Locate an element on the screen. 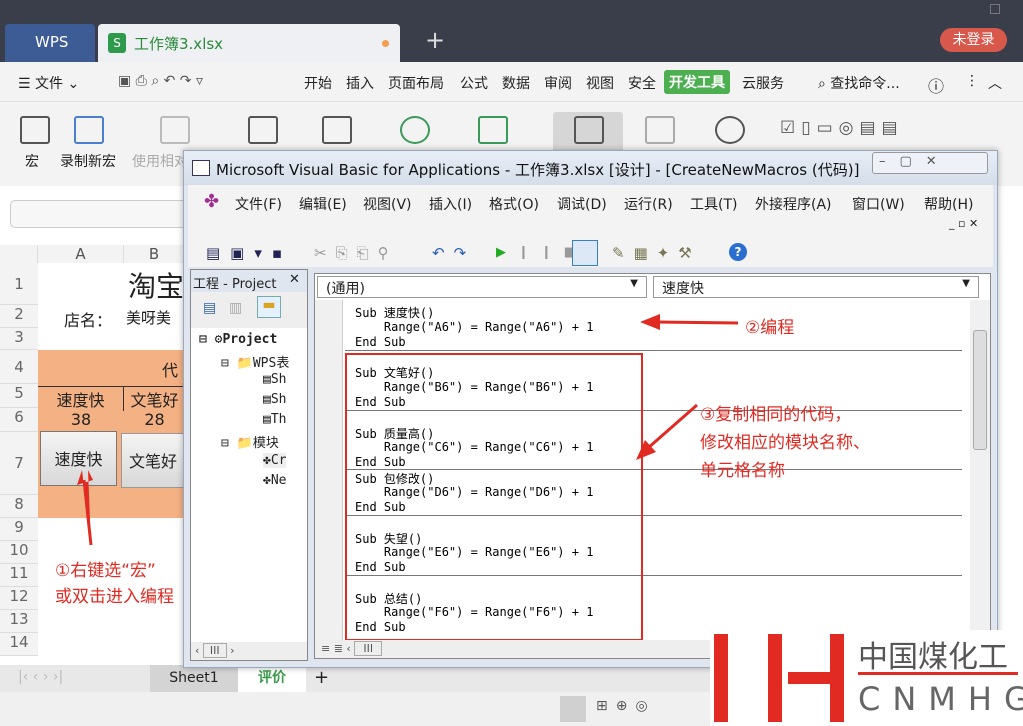  watermark-divider is located at coordinates (938, 673).